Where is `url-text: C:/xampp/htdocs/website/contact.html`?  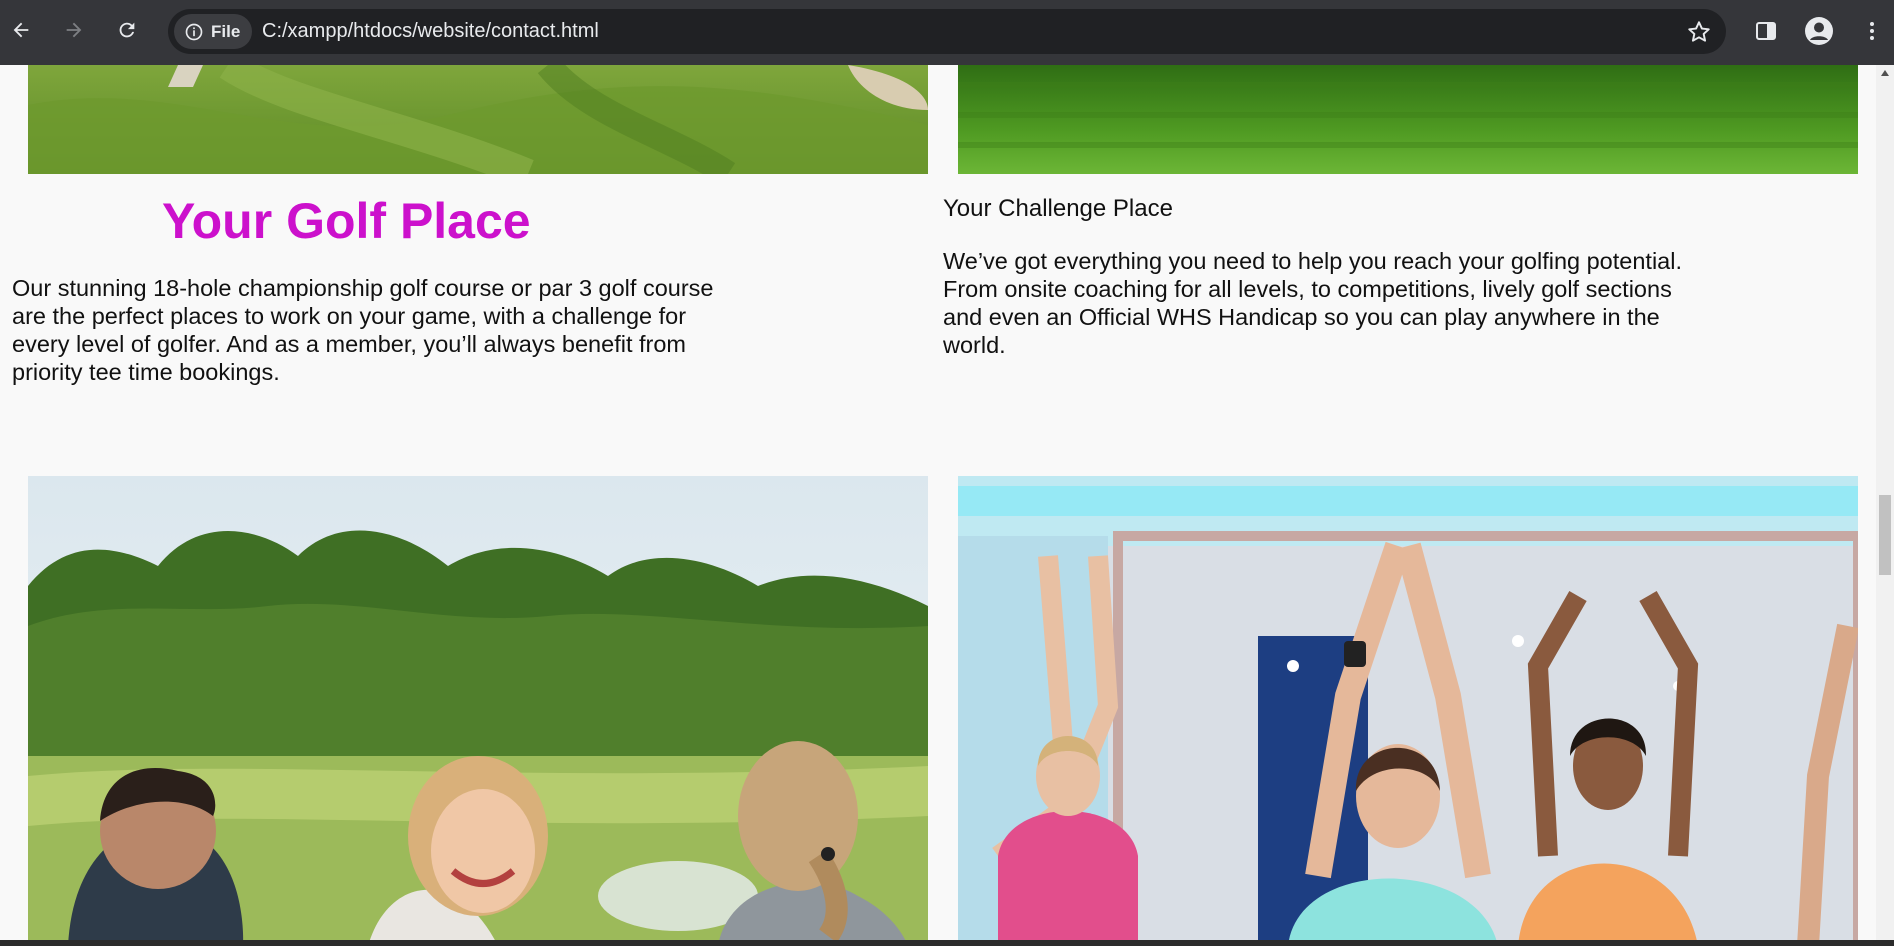 url-text: C:/xampp/htdocs/website/contact.html is located at coordinates (430, 31).